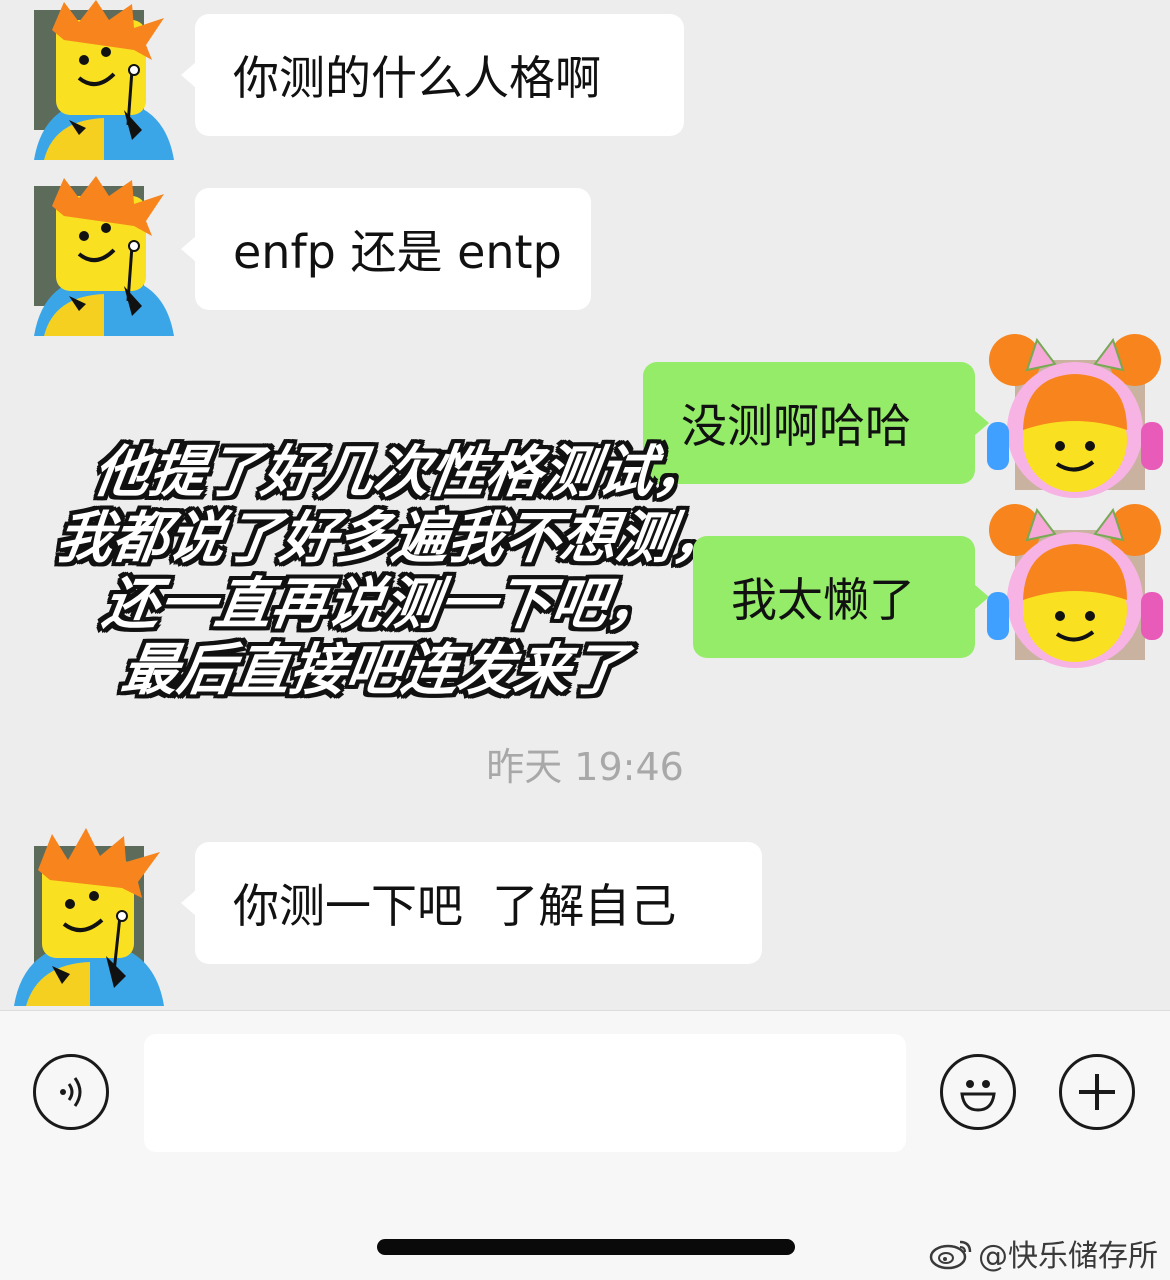 The height and width of the screenshot is (1280, 1170). What do you see at coordinates (402, 472) in the screenshot?
I see `caption-line: 他提了好几次性格测试，` at bounding box center [402, 472].